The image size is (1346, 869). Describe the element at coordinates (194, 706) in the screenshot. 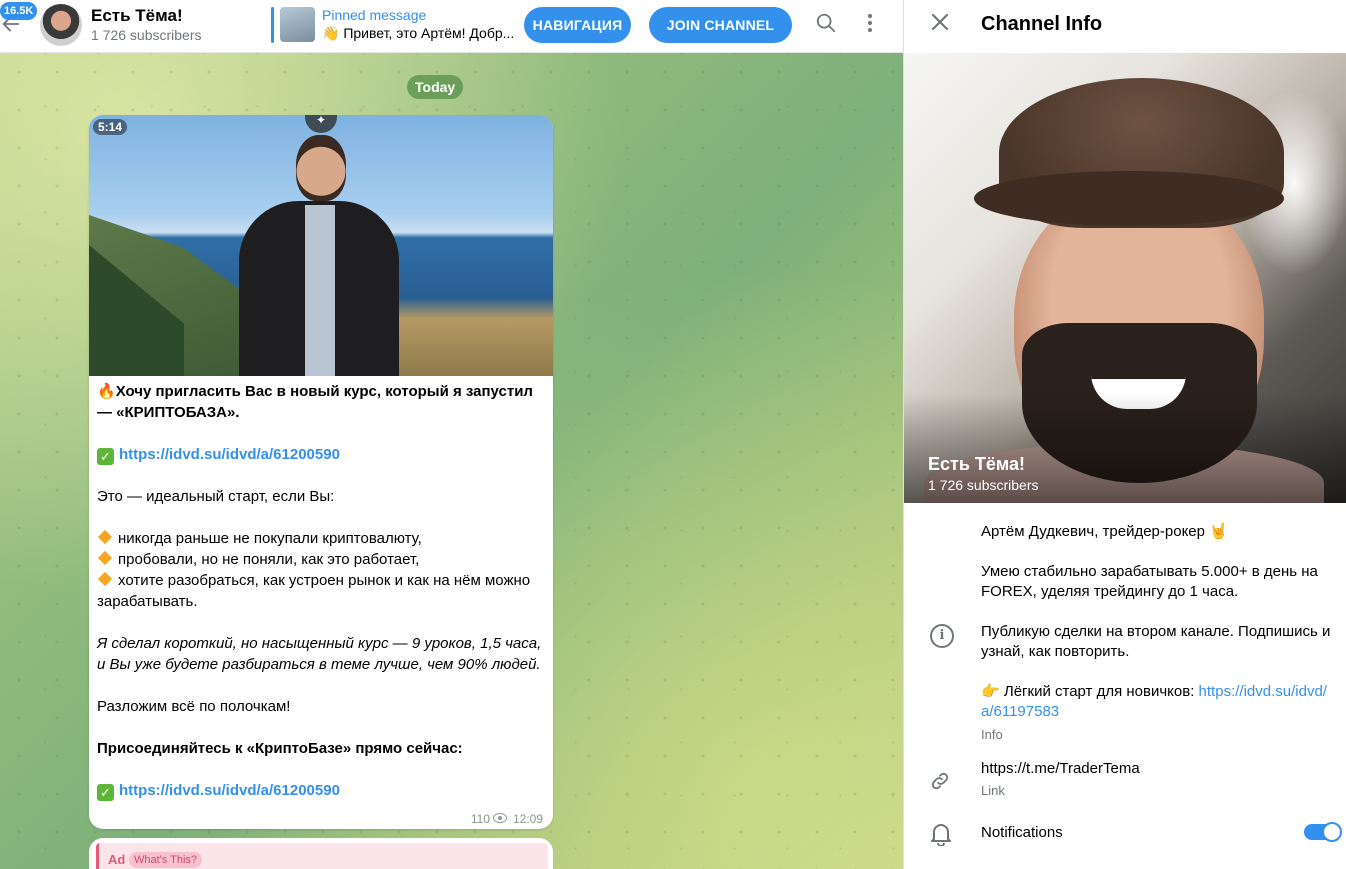

I see `post-sort: Разложим всё по полочкам!` at that location.